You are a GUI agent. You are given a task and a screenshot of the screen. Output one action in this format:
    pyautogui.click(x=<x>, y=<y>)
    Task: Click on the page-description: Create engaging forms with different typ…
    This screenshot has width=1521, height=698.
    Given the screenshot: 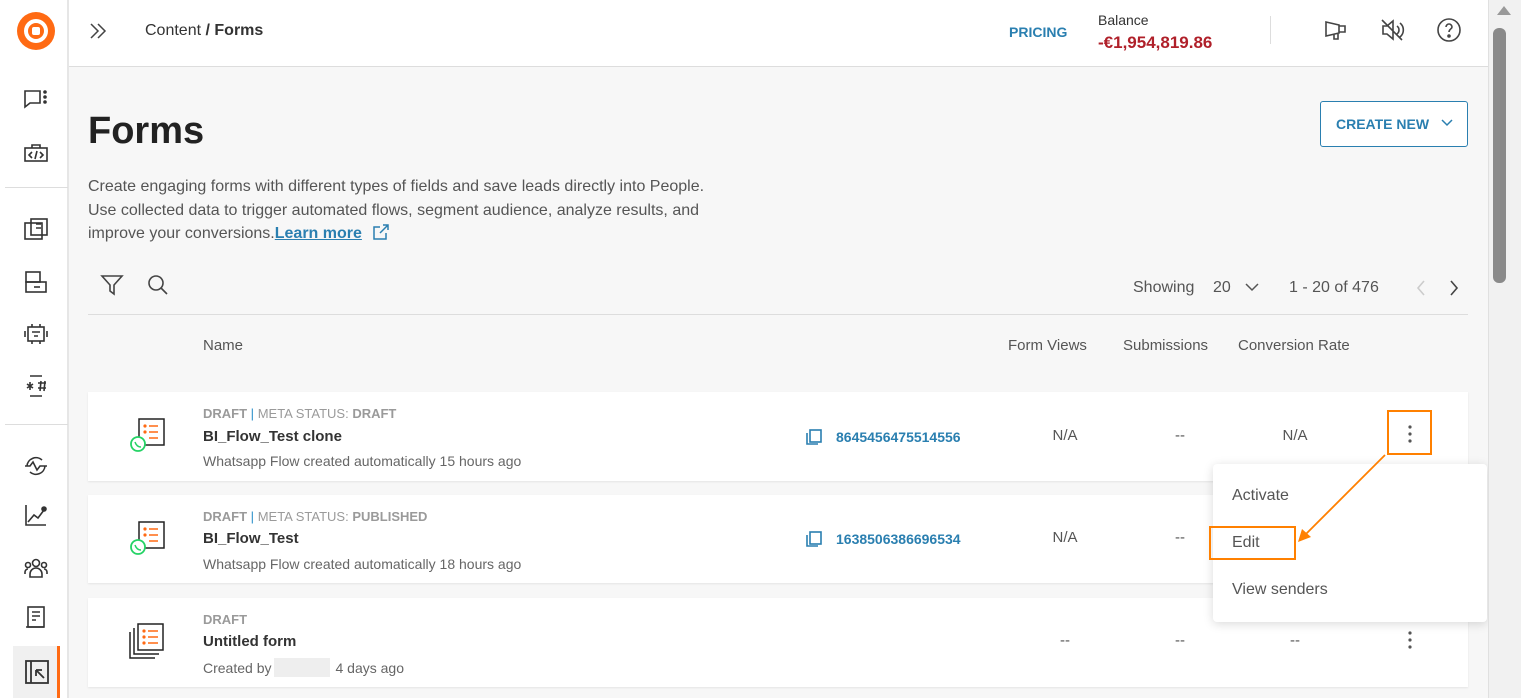 What is the action you would take?
    pyautogui.click(x=396, y=210)
    